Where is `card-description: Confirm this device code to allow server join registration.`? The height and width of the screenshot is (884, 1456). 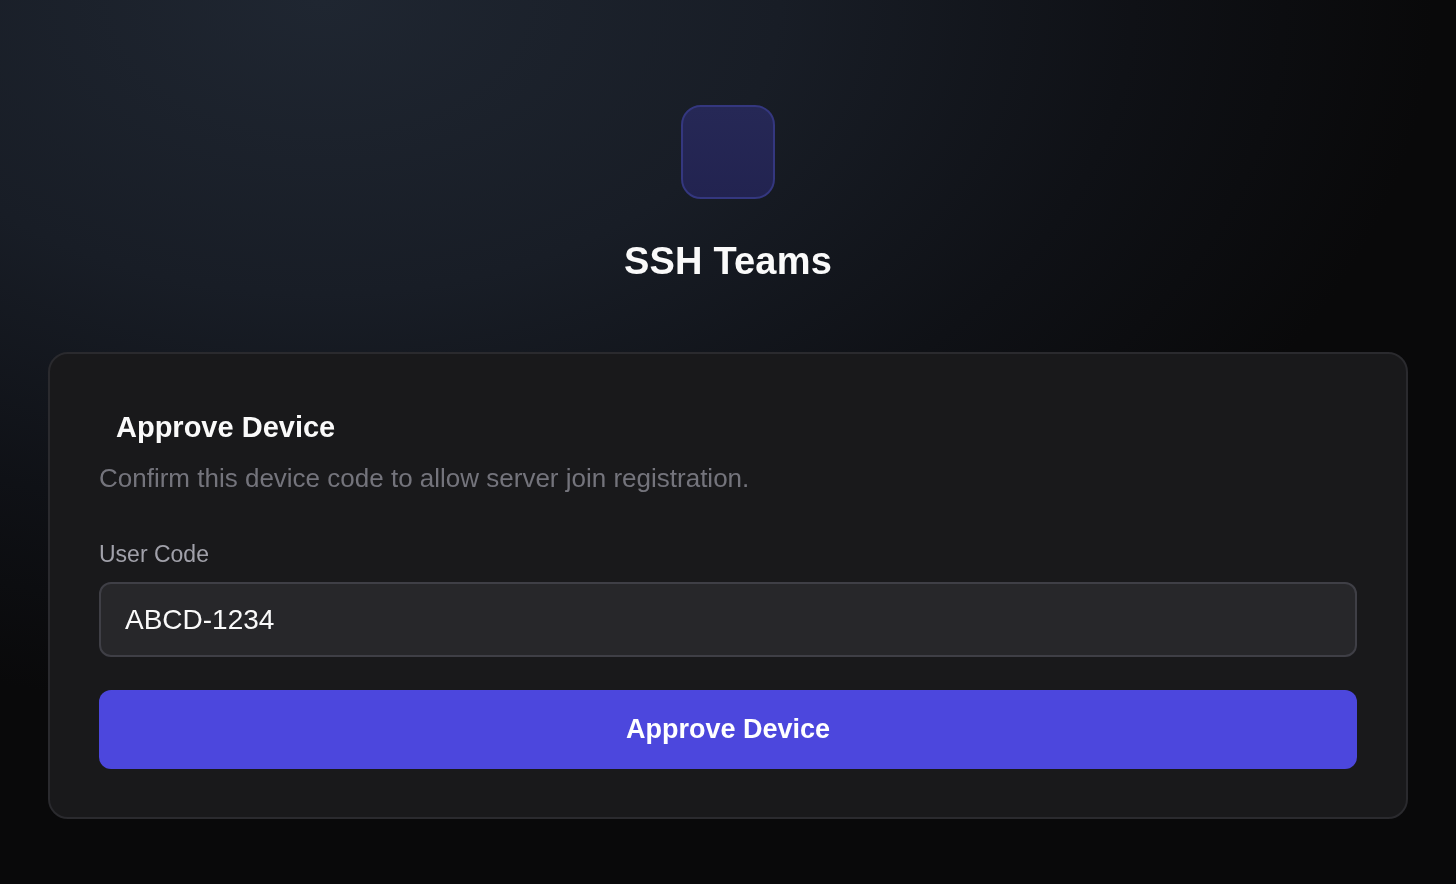 card-description: Confirm this device code to allow server join registration. is located at coordinates (425, 478).